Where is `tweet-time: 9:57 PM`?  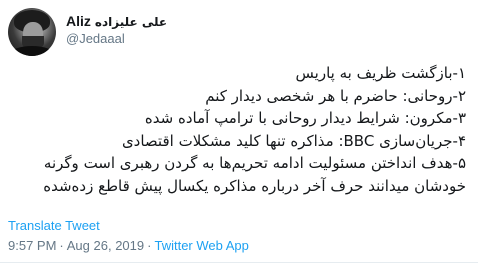 tweet-time: 9:57 PM is located at coordinates (32, 245).